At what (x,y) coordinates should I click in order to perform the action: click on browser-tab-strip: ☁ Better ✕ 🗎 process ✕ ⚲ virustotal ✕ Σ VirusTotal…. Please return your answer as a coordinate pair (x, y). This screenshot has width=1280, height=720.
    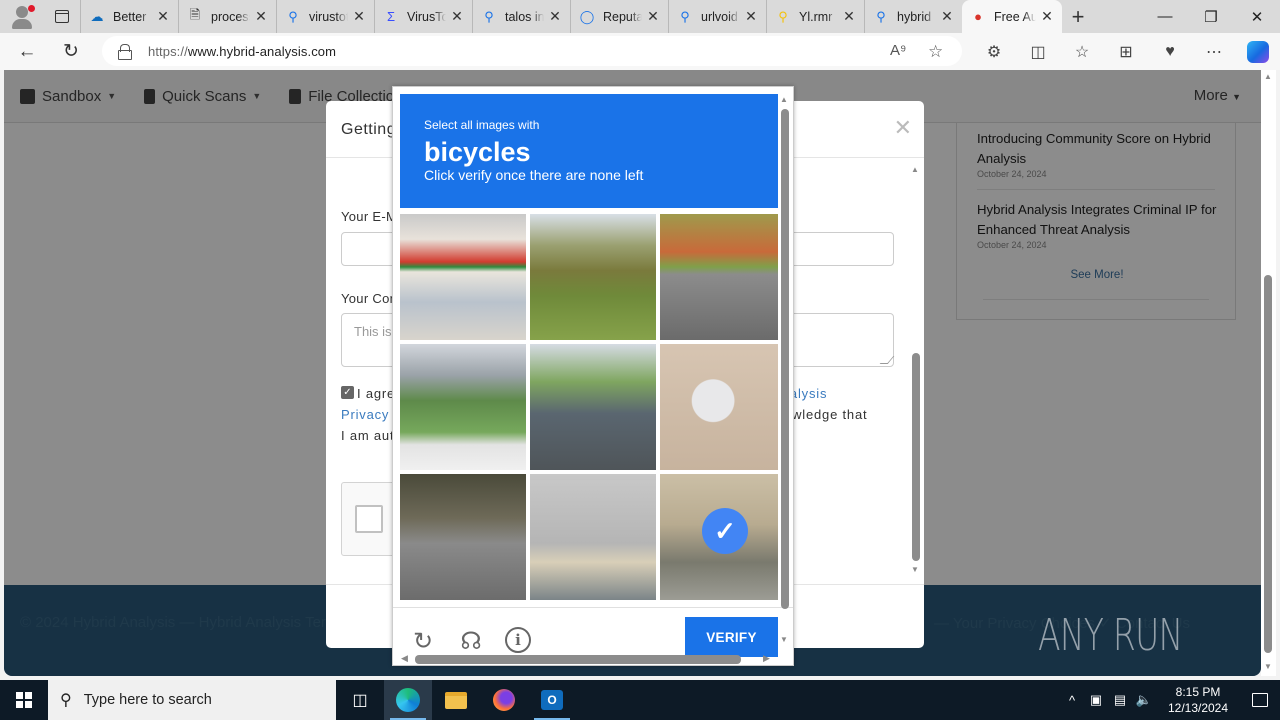
    Looking at the image, I should click on (640, 16).